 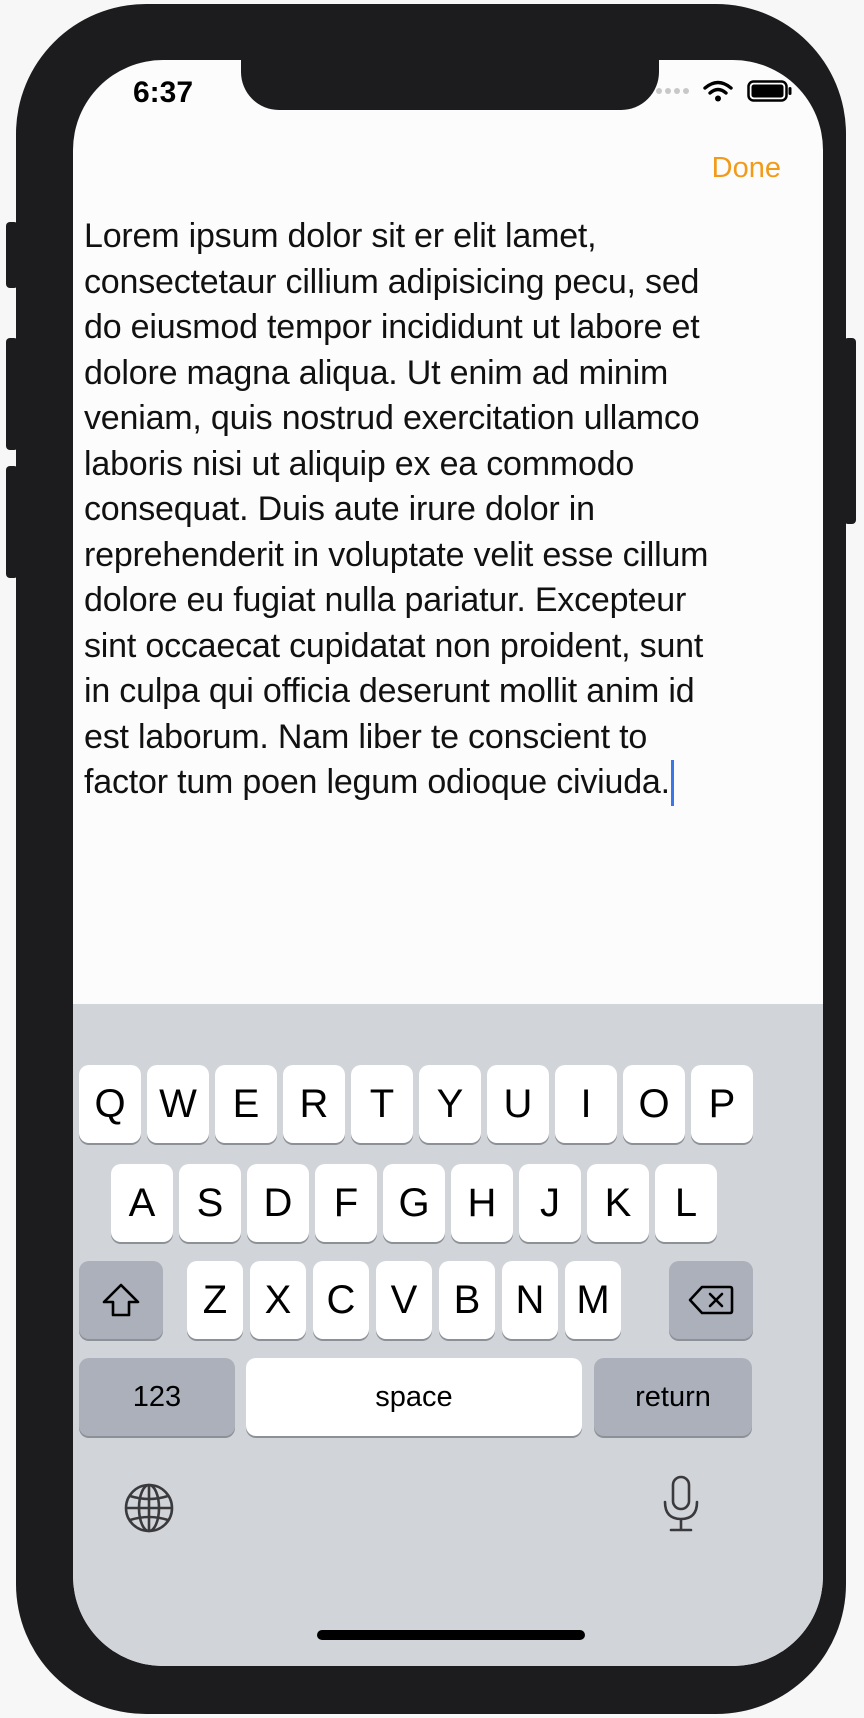 What do you see at coordinates (12, 522) in the screenshot?
I see `volume-down-button` at bounding box center [12, 522].